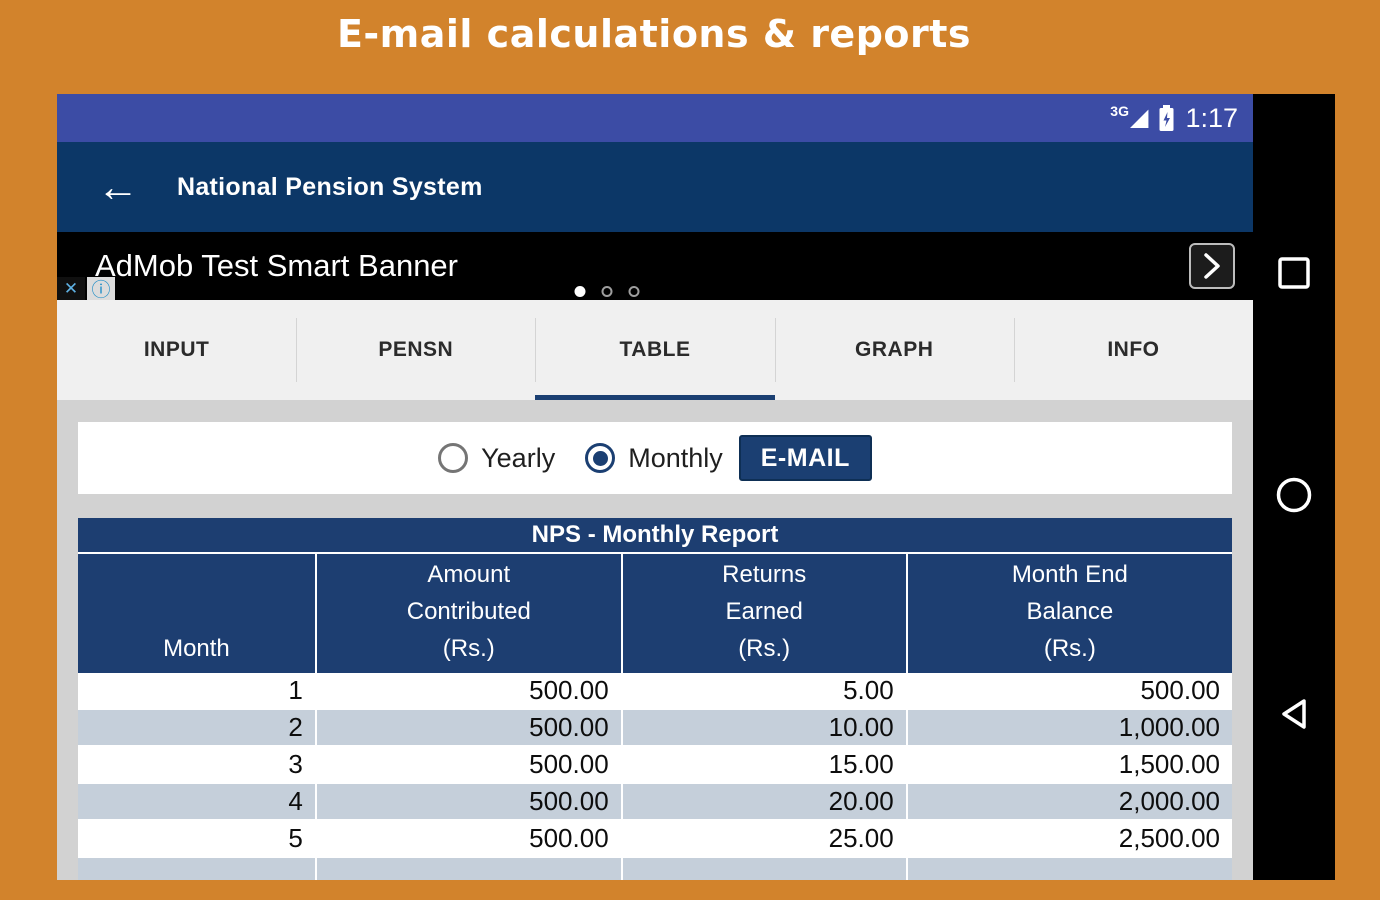 This screenshot has height=900, width=1380. What do you see at coordinates (1069, 802) in the screenshot?
I see `table-cell: 2,000.00` at bounding box center [1069, 802].